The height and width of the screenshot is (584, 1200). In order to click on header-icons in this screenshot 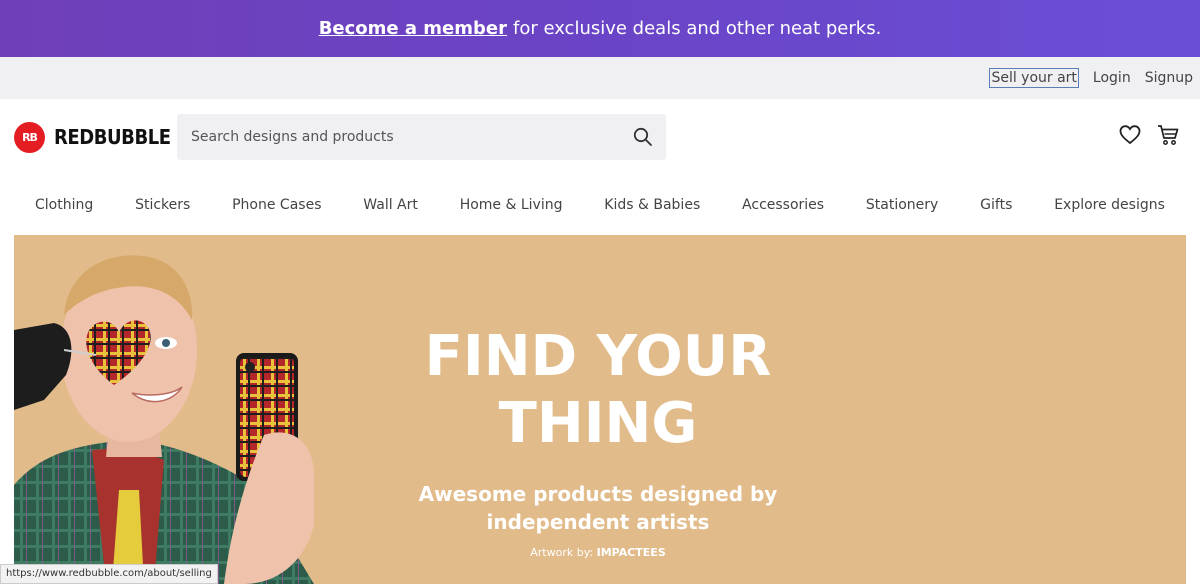, I will do `click(1149, 135)`.